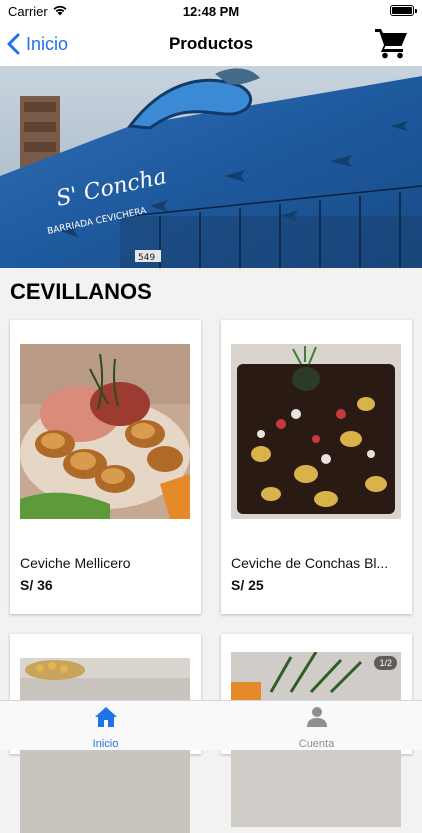  What do you see at coordinates (385, 663) in the screenshot?
I see `image-pager-badge: 1/2` at bounding box center [385, 663].